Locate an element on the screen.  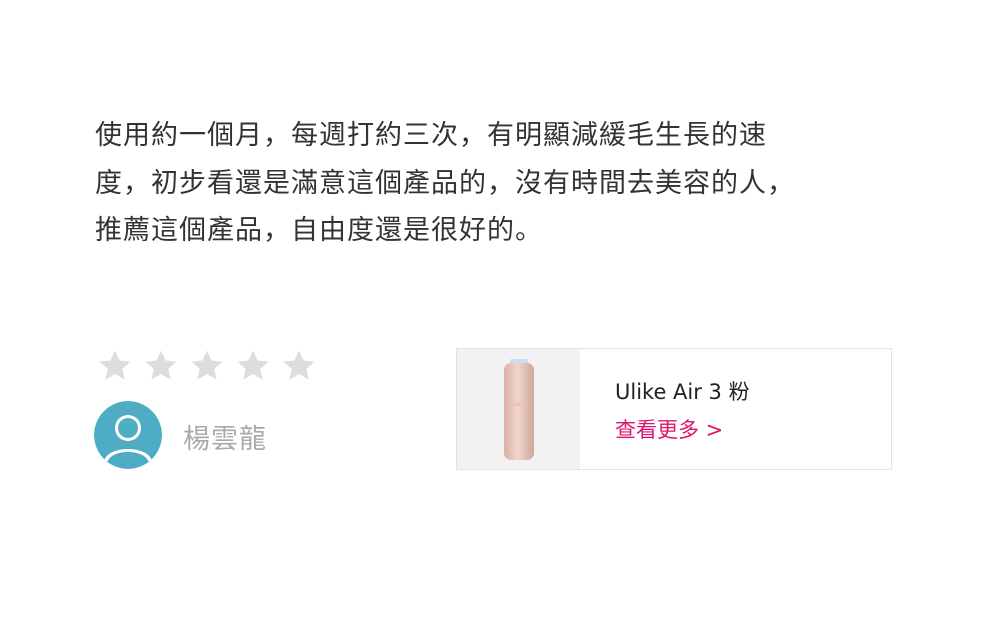
product-card: Ulike Air 3 粉 查看更多 > is located at coordinates (674, 409).